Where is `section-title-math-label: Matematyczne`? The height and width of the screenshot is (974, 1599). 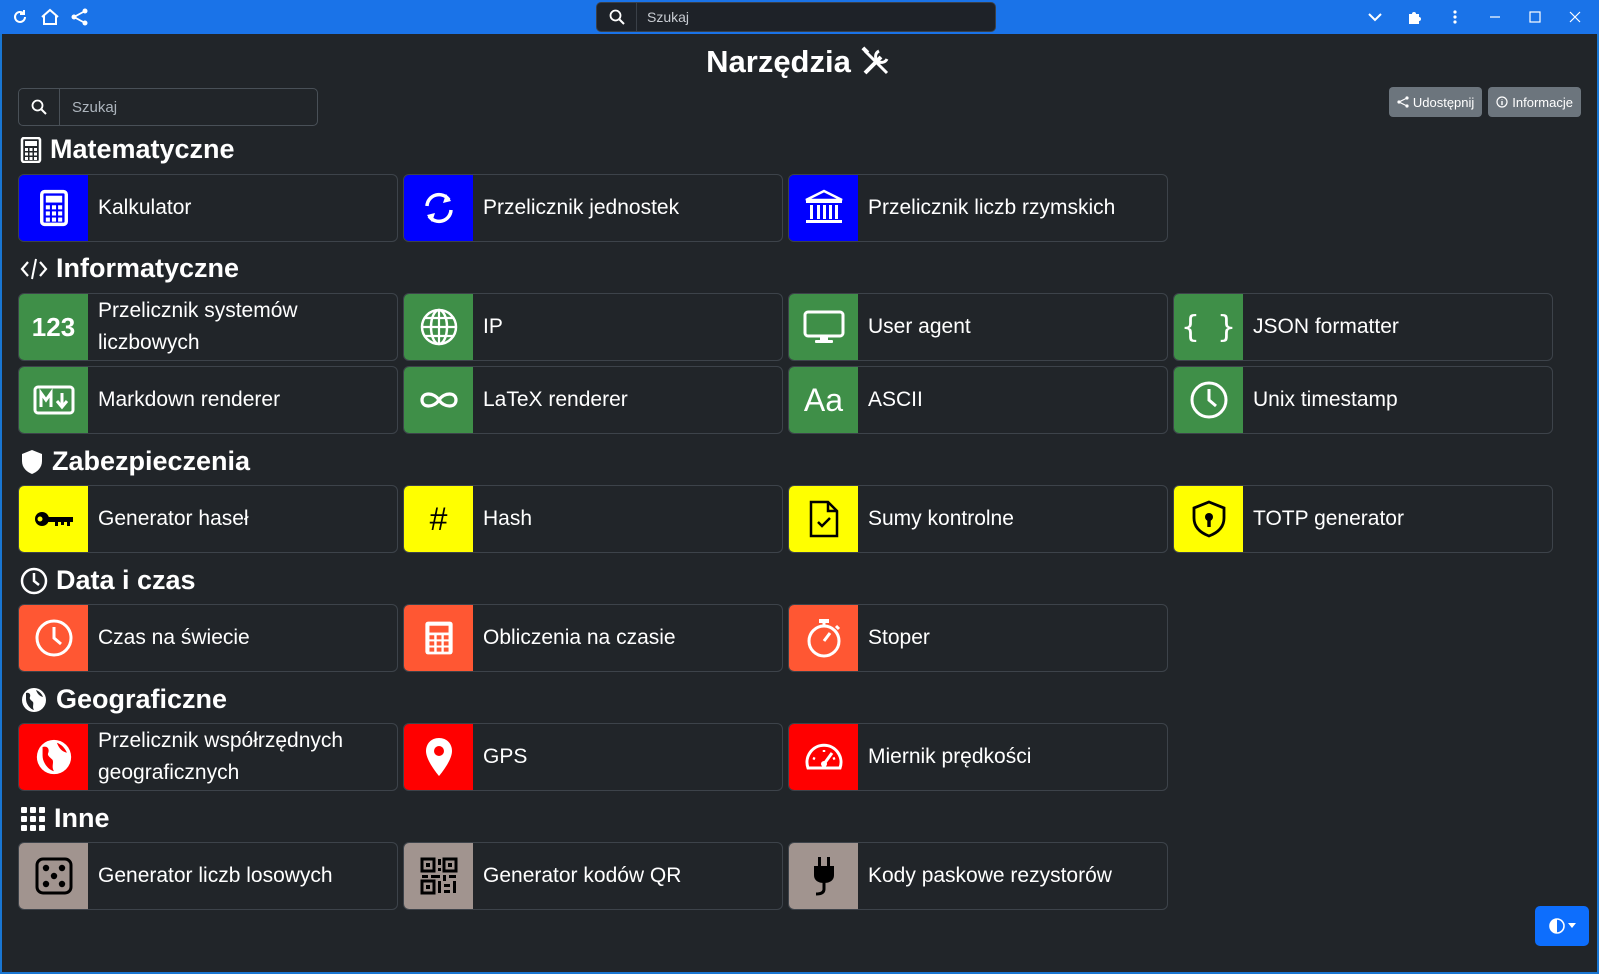
section-title-math-label: Matematyczne is located at coordinates (142, 149).